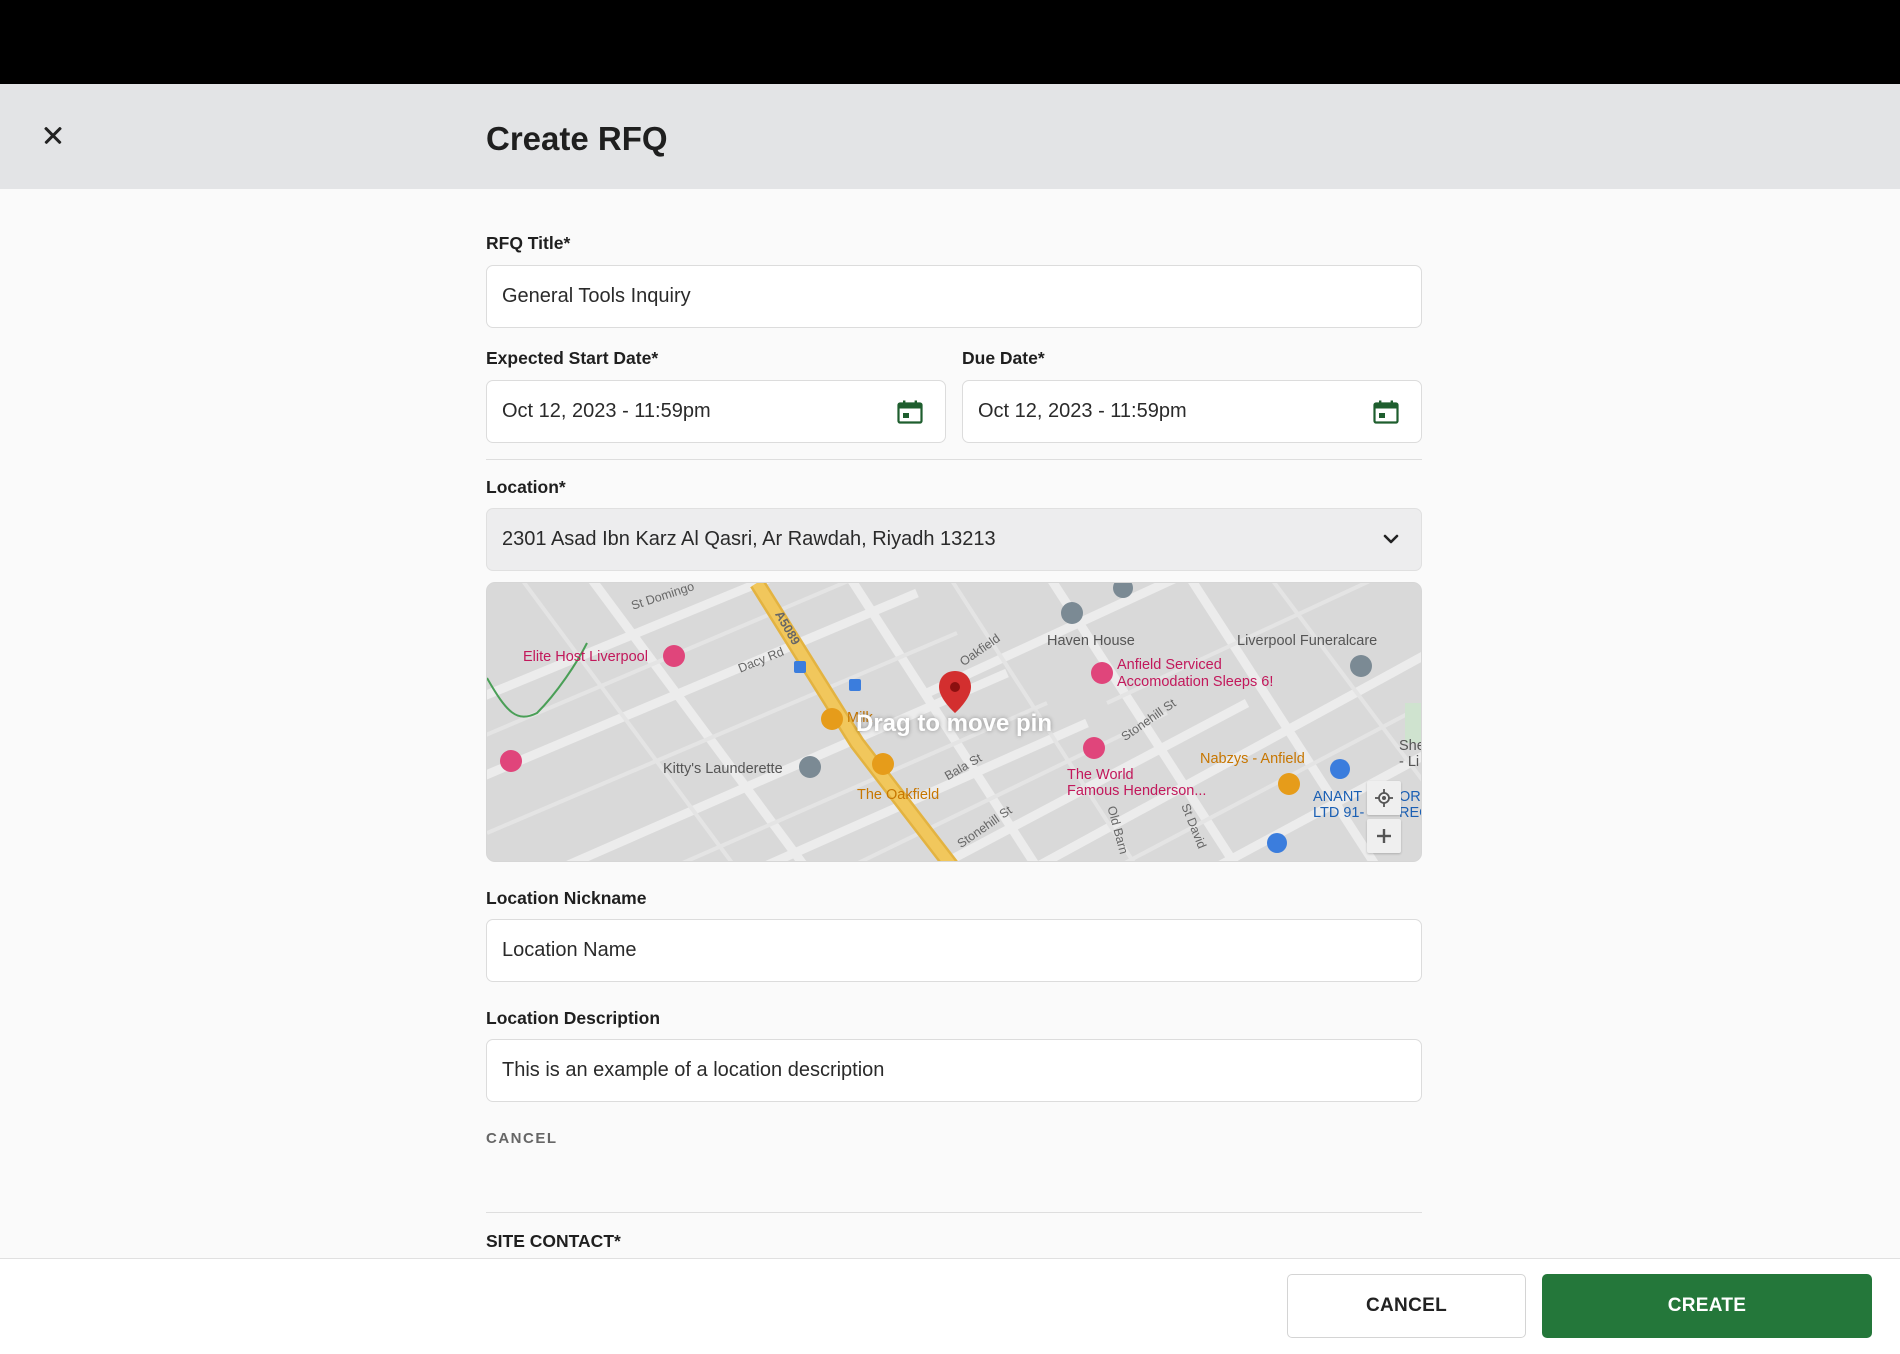 The image size is (1900, 1354). I want to click on my-location-button, so click(1384, 798).